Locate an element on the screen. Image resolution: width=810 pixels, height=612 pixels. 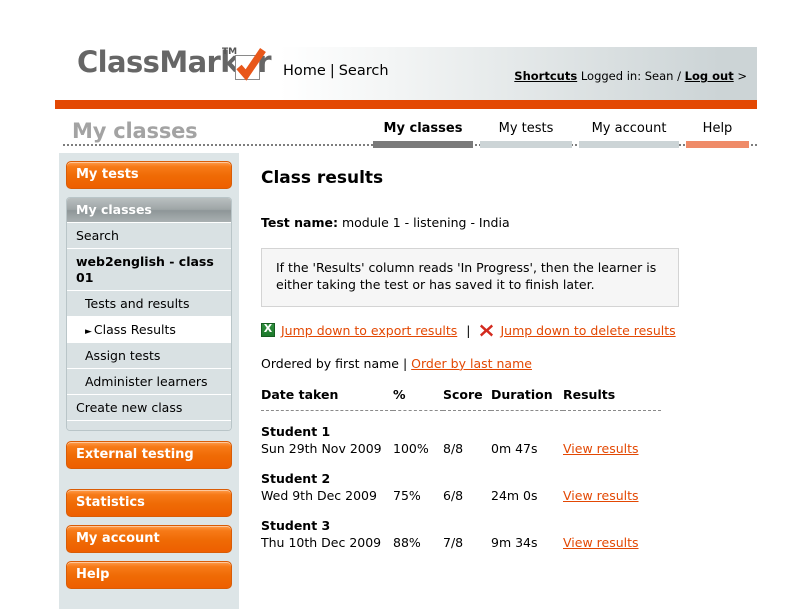
test-name-value: module 1 - listening - India is located at coordinates (425, 222).